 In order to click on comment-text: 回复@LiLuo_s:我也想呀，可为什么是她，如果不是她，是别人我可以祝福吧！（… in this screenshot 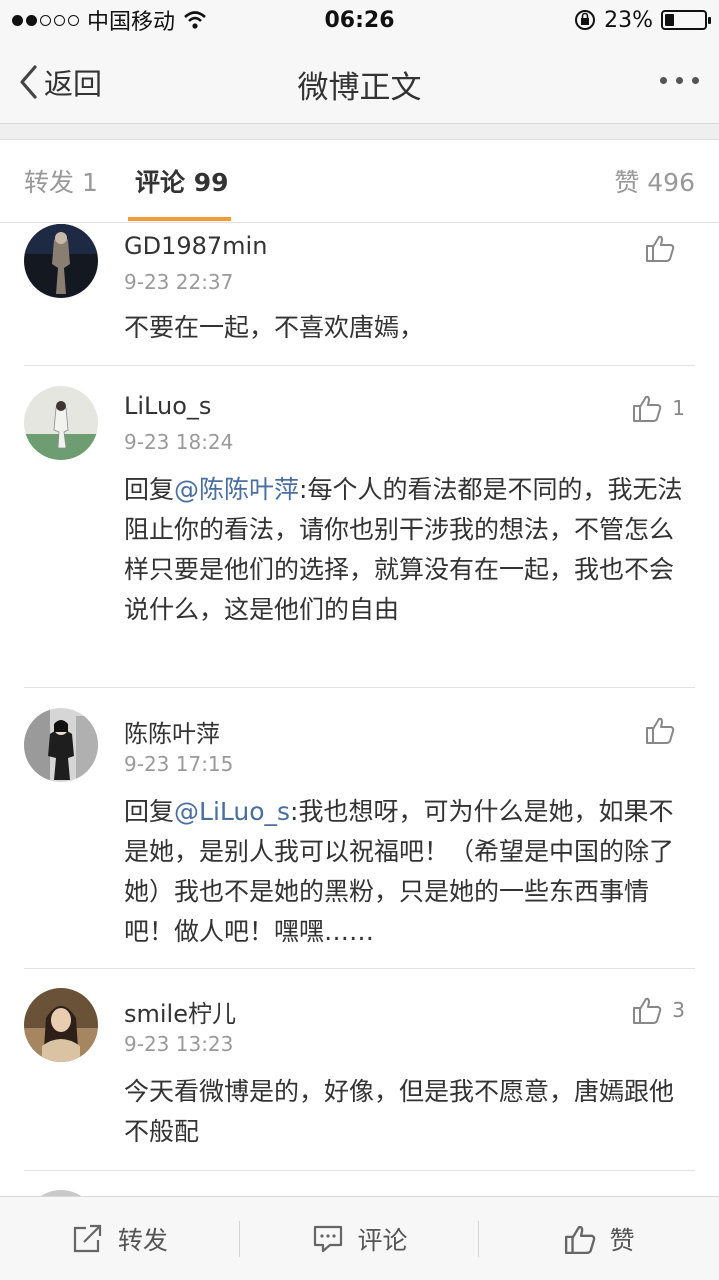, I will do `click(404, 872)`.